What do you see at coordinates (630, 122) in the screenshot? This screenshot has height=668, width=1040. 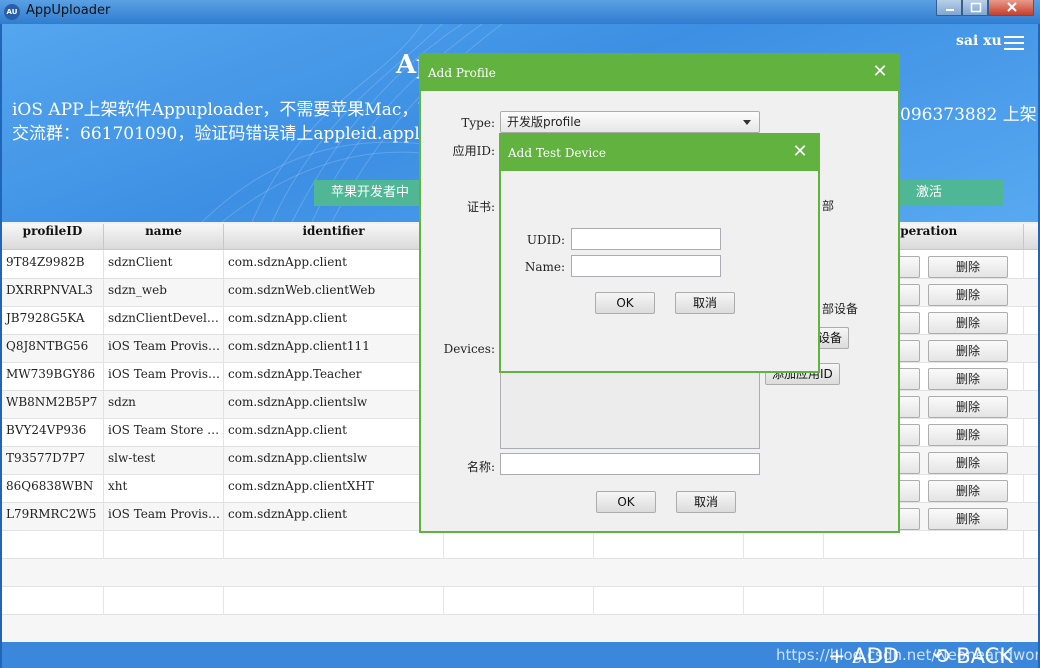 I see `type-select: 开发版profile` at bounding box center [630, 122].